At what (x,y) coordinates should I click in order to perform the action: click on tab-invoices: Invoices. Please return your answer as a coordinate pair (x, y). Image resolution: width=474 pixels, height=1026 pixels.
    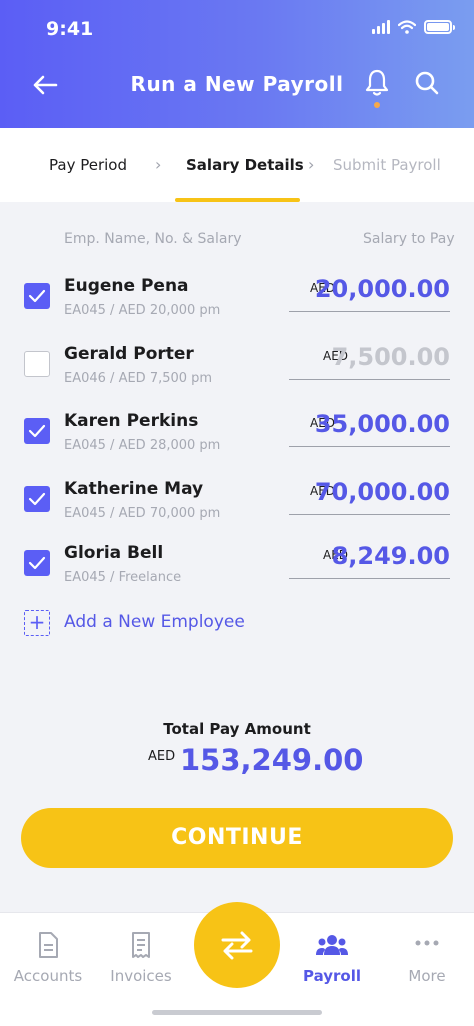
    Looking at the image, I should click on (141, 958).